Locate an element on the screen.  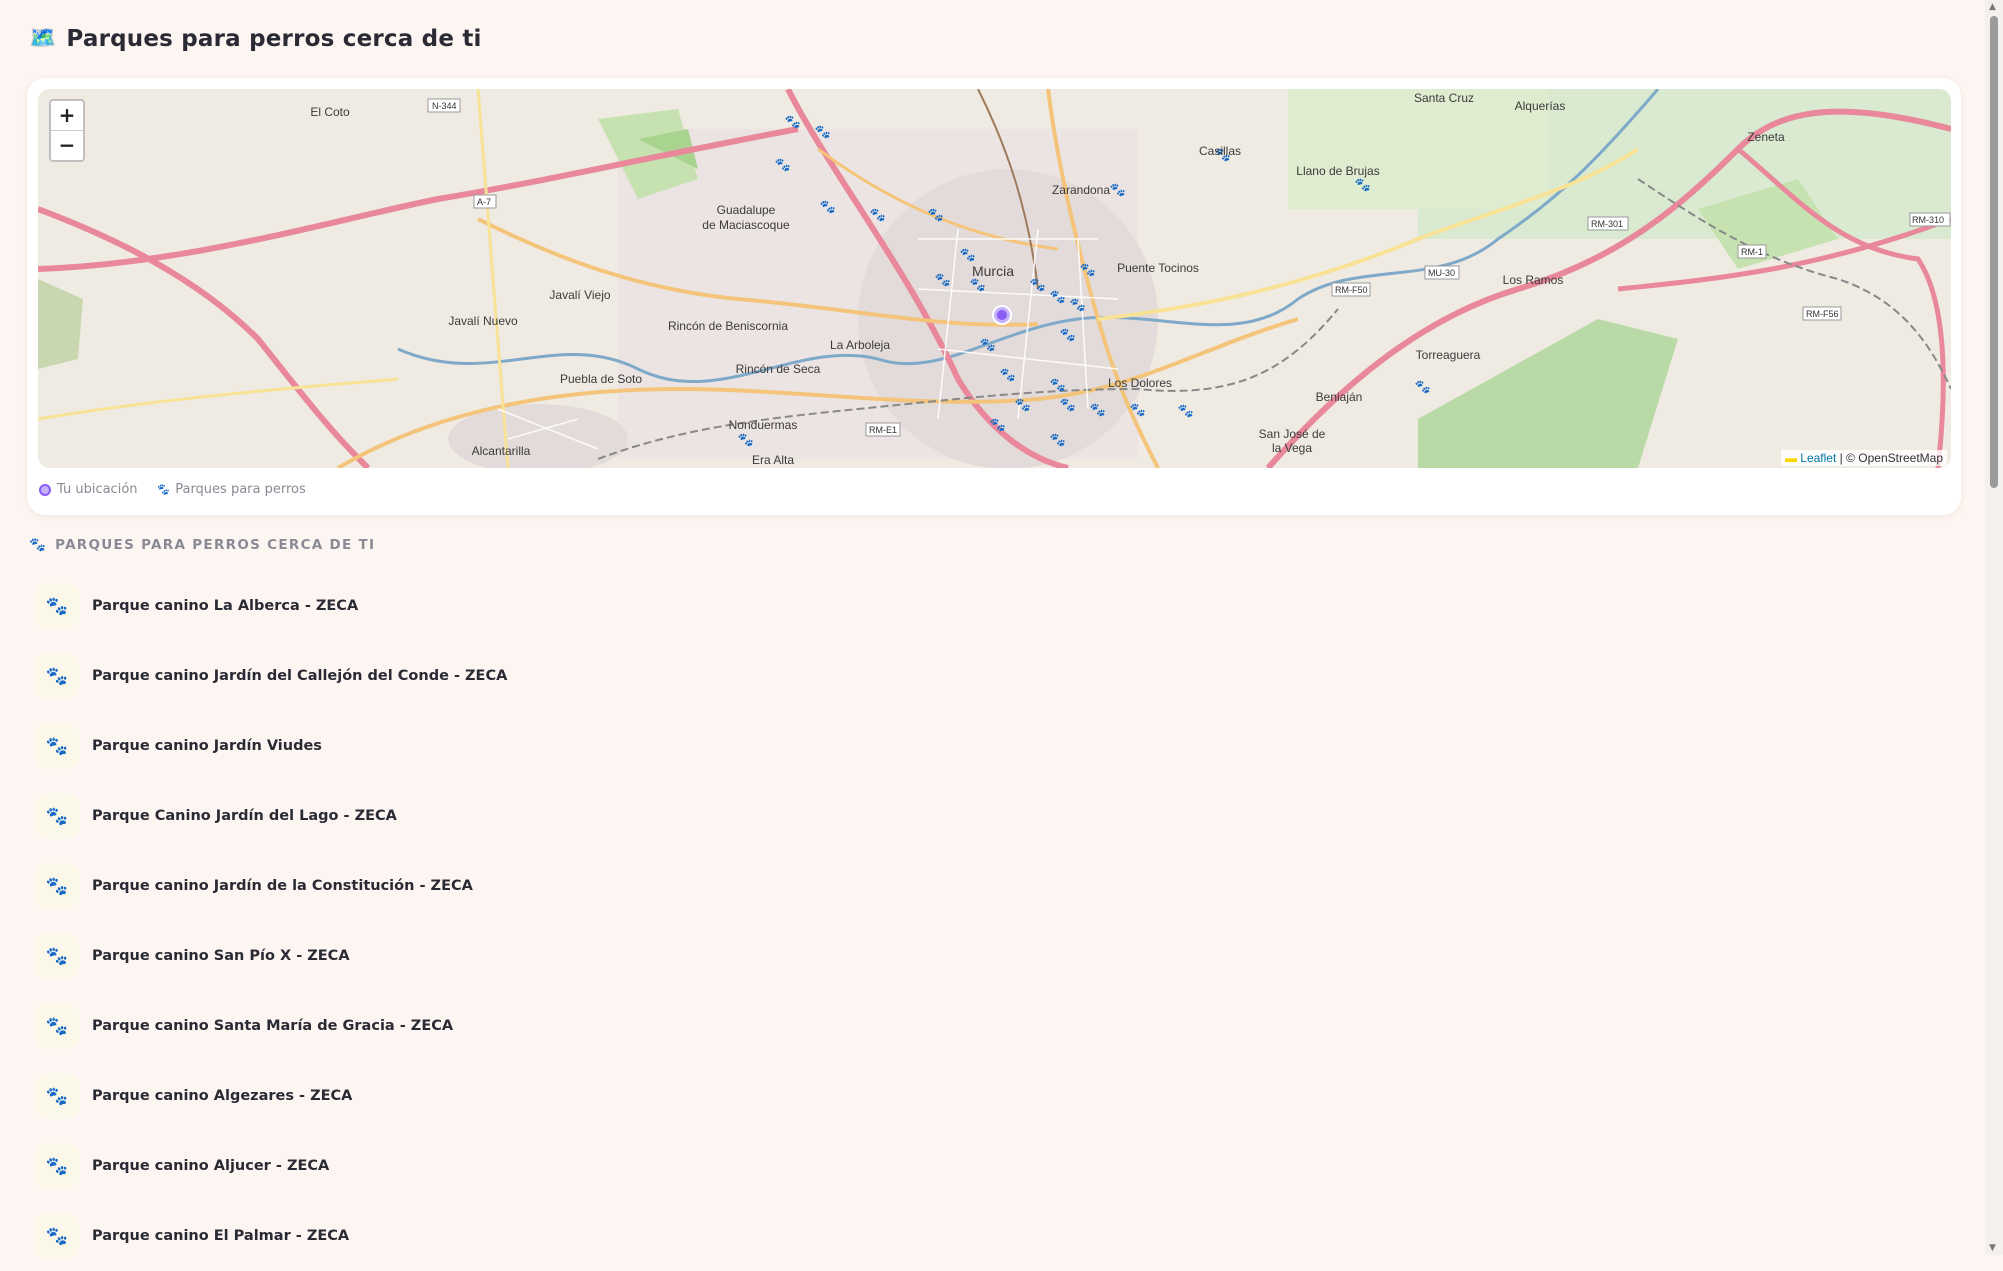
svg-text: Puebla de Soto is located at coordinates (601, 379).